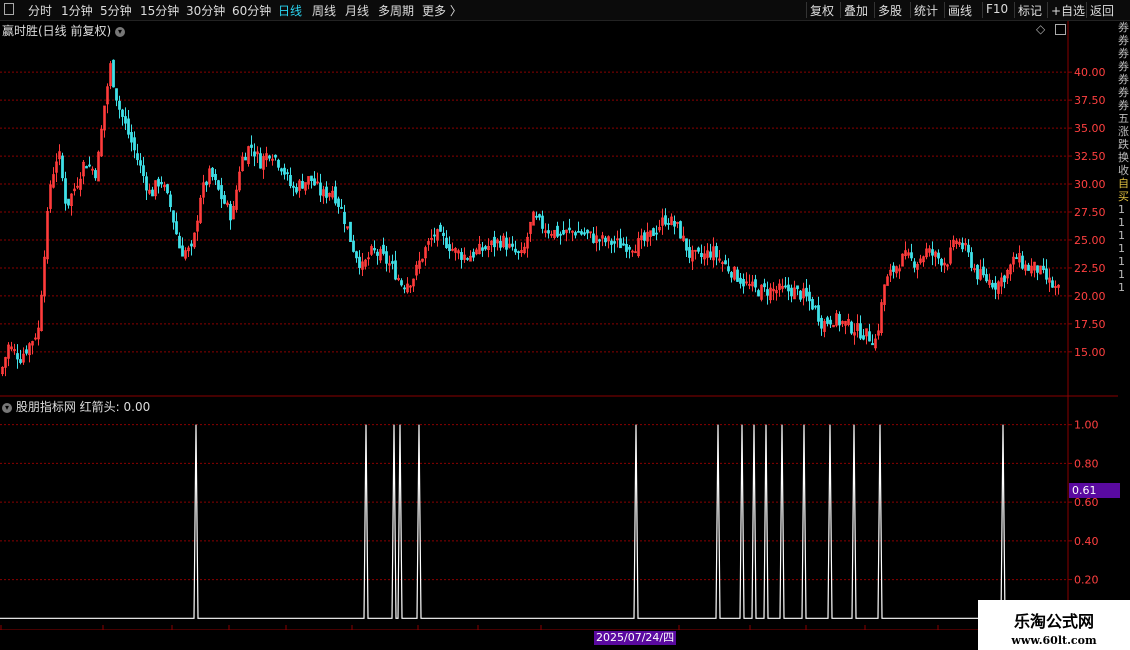 Image resolution: width=1130 pixels, height=650 pixels. Describe the element at coordinates (1123, 183) in the screenshot. I see `side-strip-char: 自` at that location.